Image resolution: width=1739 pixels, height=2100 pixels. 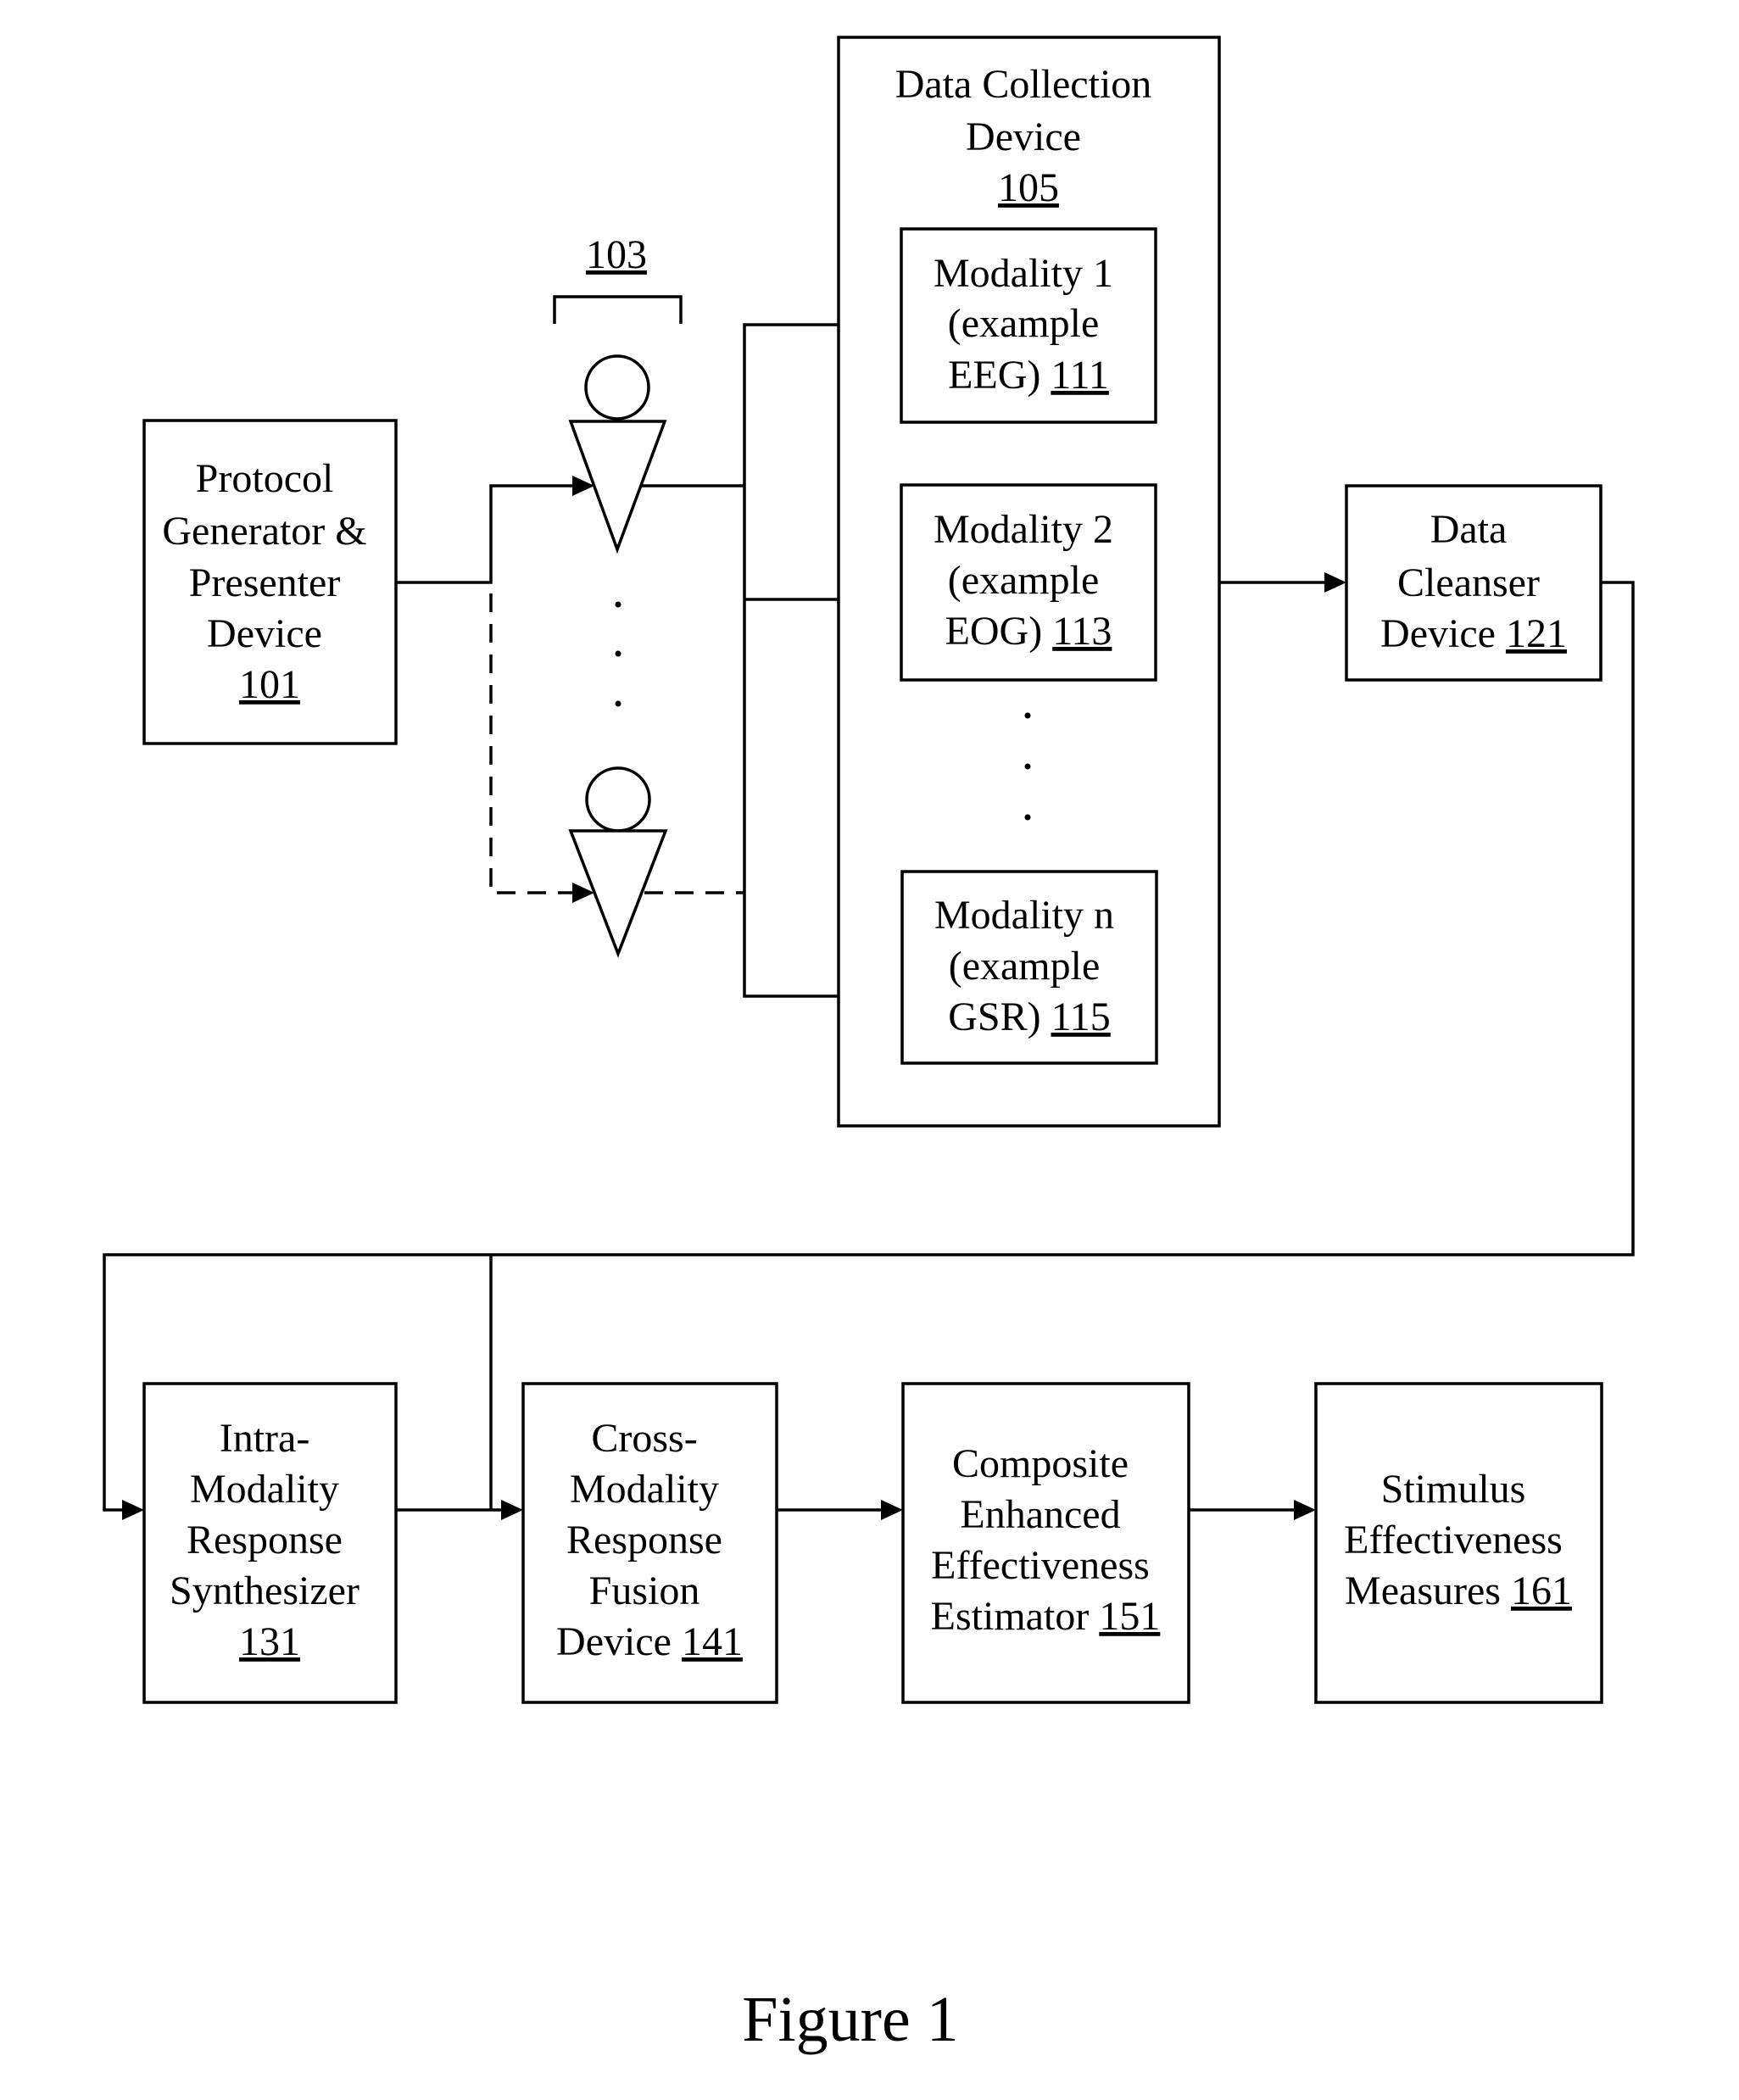 I want to click on stimulus-measures-block: Stimulus Effectiveness Measures 161, so click(x=1458, y=1543).